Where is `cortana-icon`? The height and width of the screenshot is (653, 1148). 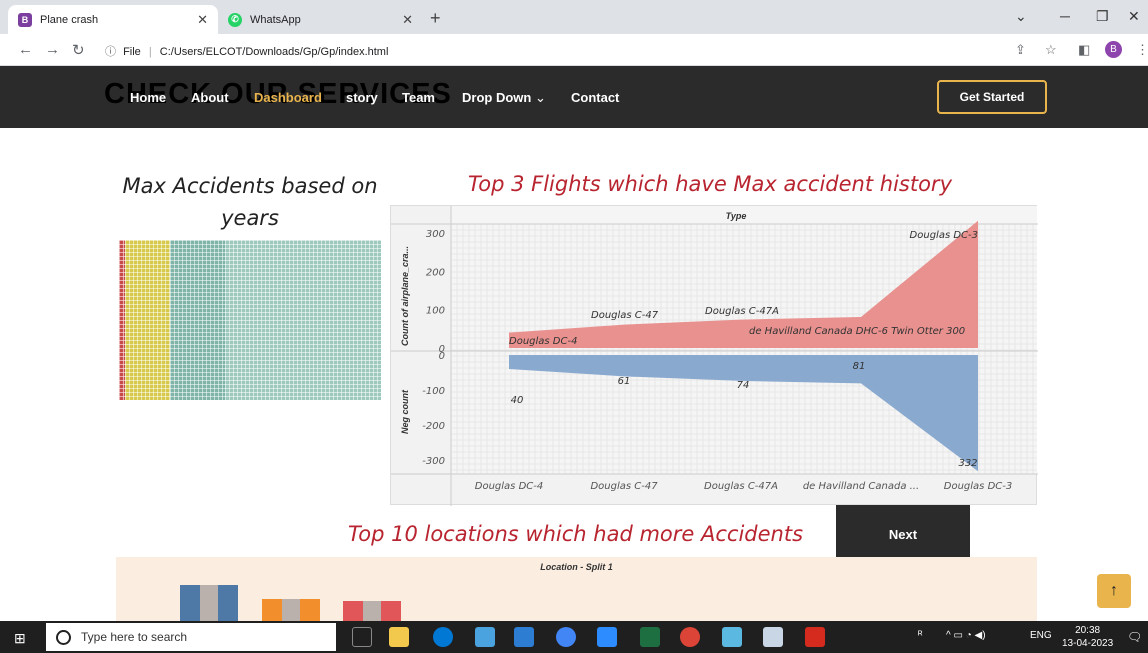
cortana-icon is located at coordinates (63, 637).